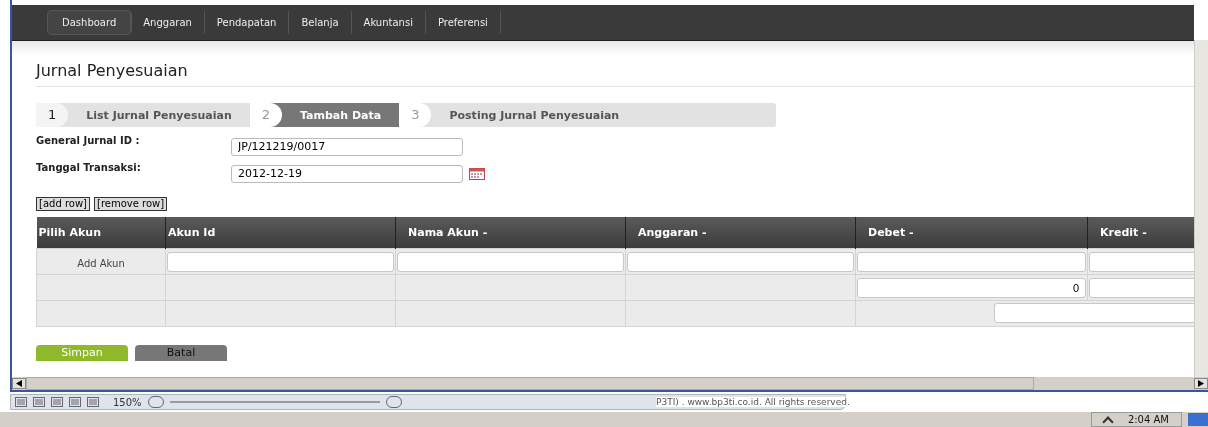  What do you see at coordinates (101, 263) in the screenshot?
I see `add-account-link: Add Akun` at bounding box center [101, 263].